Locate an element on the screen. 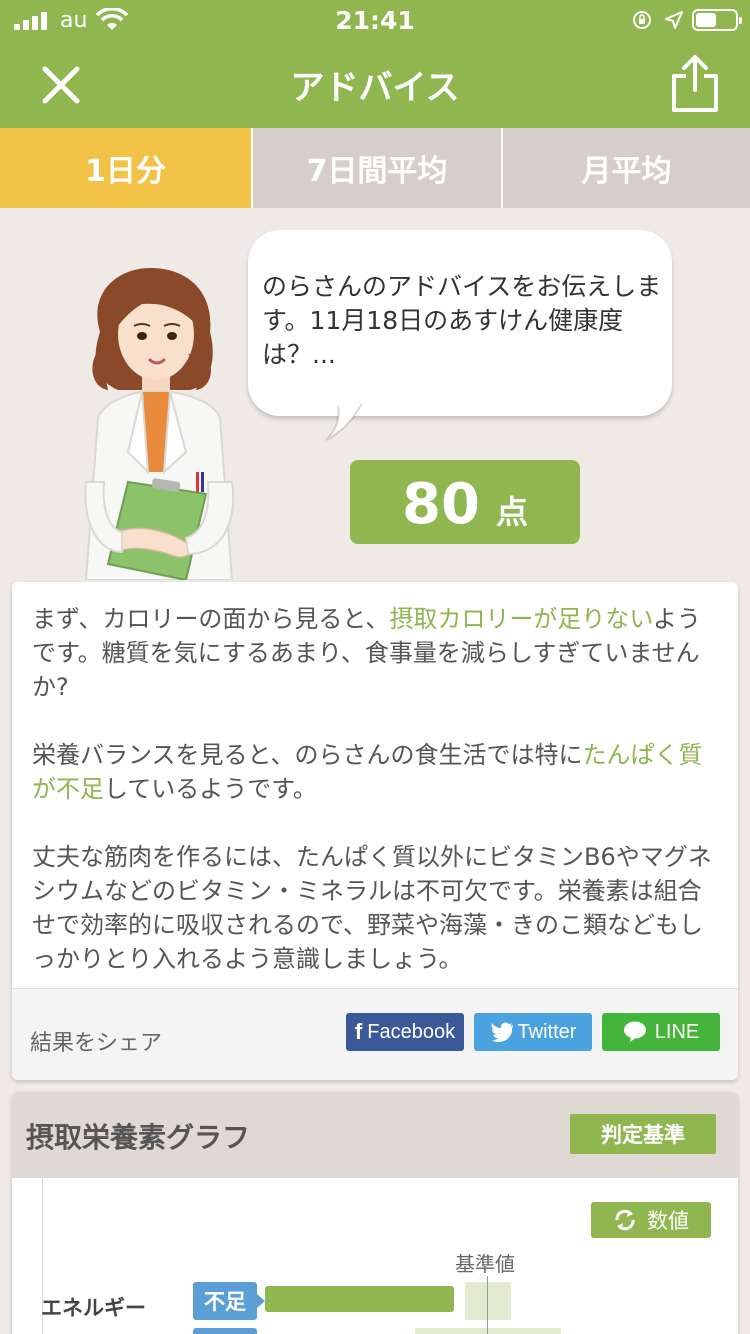 This screenshot has height=1334, width=750. twitter-share-button: Twitter is located at coordinates (533, 1032).